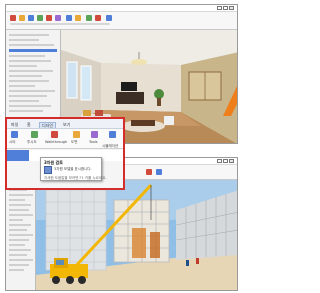 This screenshot has height=293, width=320. I want to click on ribbon-group: 시야 투시도 Walkthrough 도면 Tools 시뮬레이션, so click(65, 139).